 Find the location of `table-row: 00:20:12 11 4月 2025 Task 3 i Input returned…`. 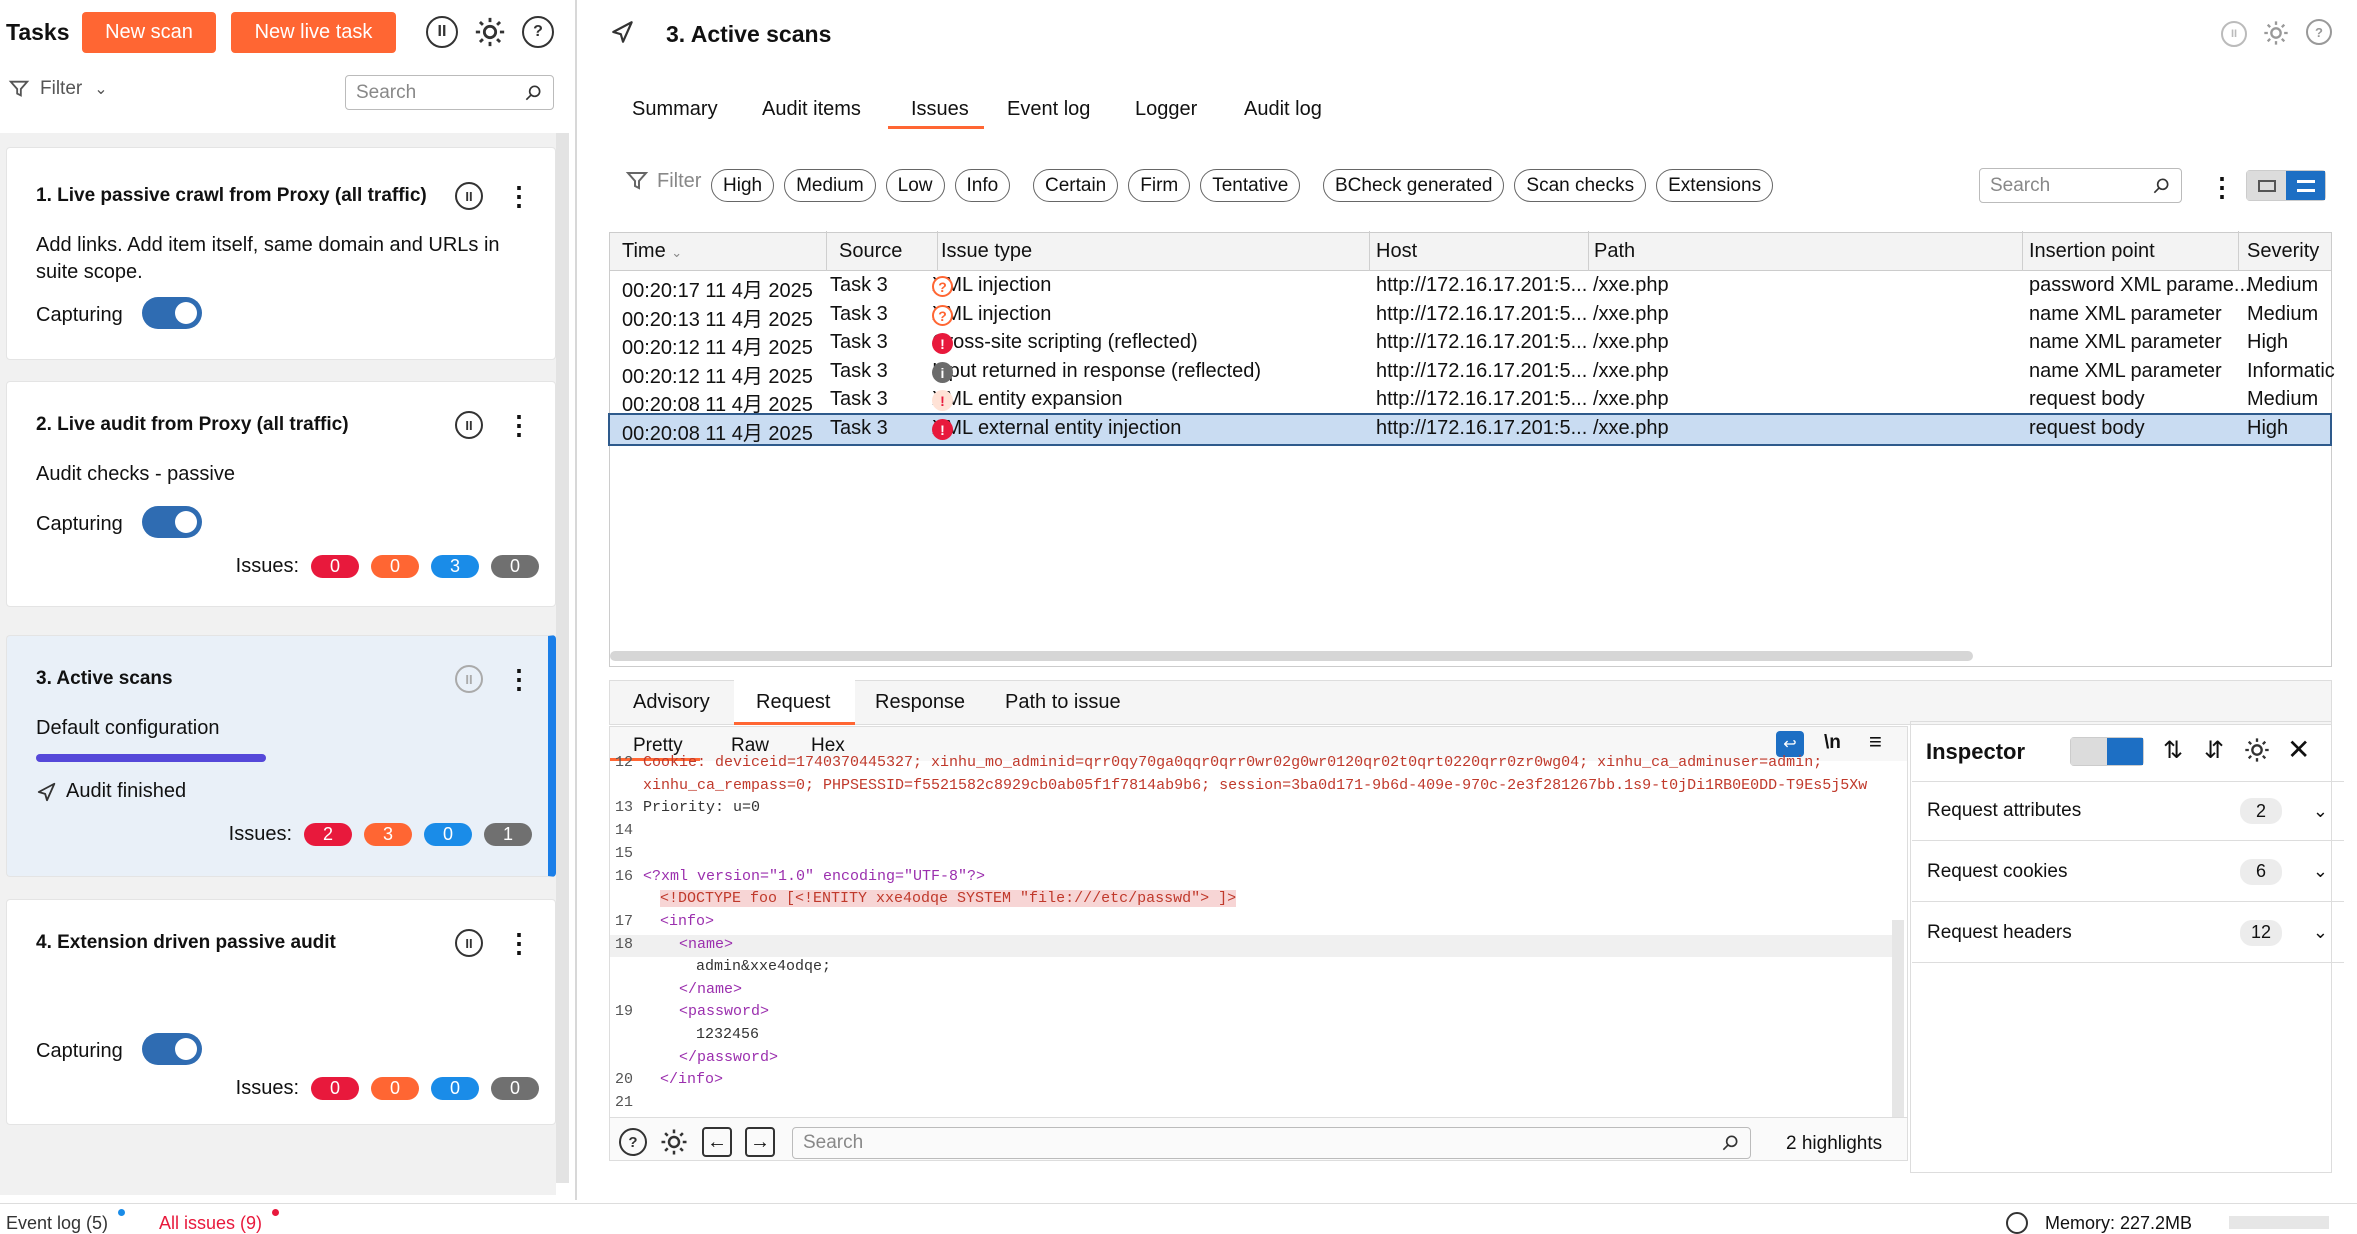

table-row: 00:20:12 11 4月 2025 Task 3 i Input returned… is located at coordinates (1472, 373).